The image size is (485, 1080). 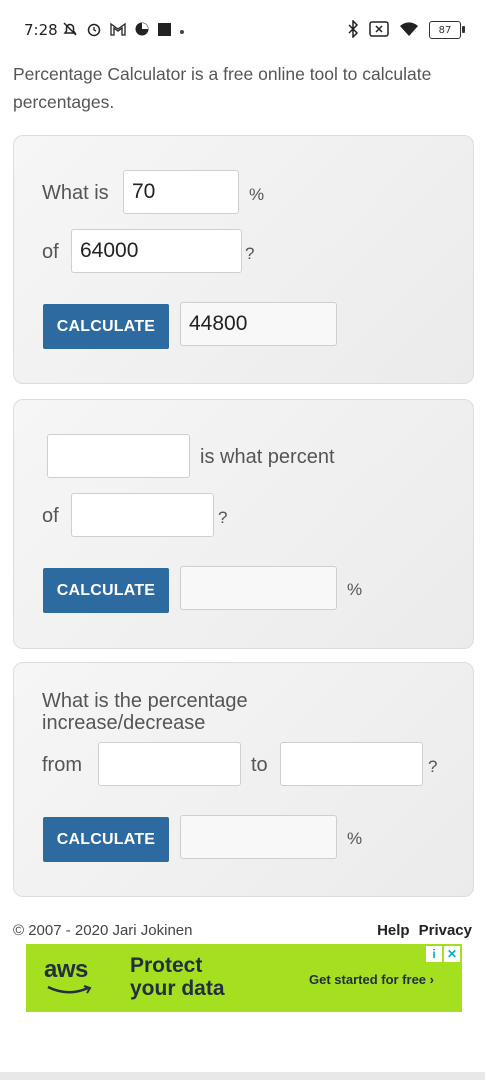 I want to click on aws-smile-icon, so click(x=69, y=989).